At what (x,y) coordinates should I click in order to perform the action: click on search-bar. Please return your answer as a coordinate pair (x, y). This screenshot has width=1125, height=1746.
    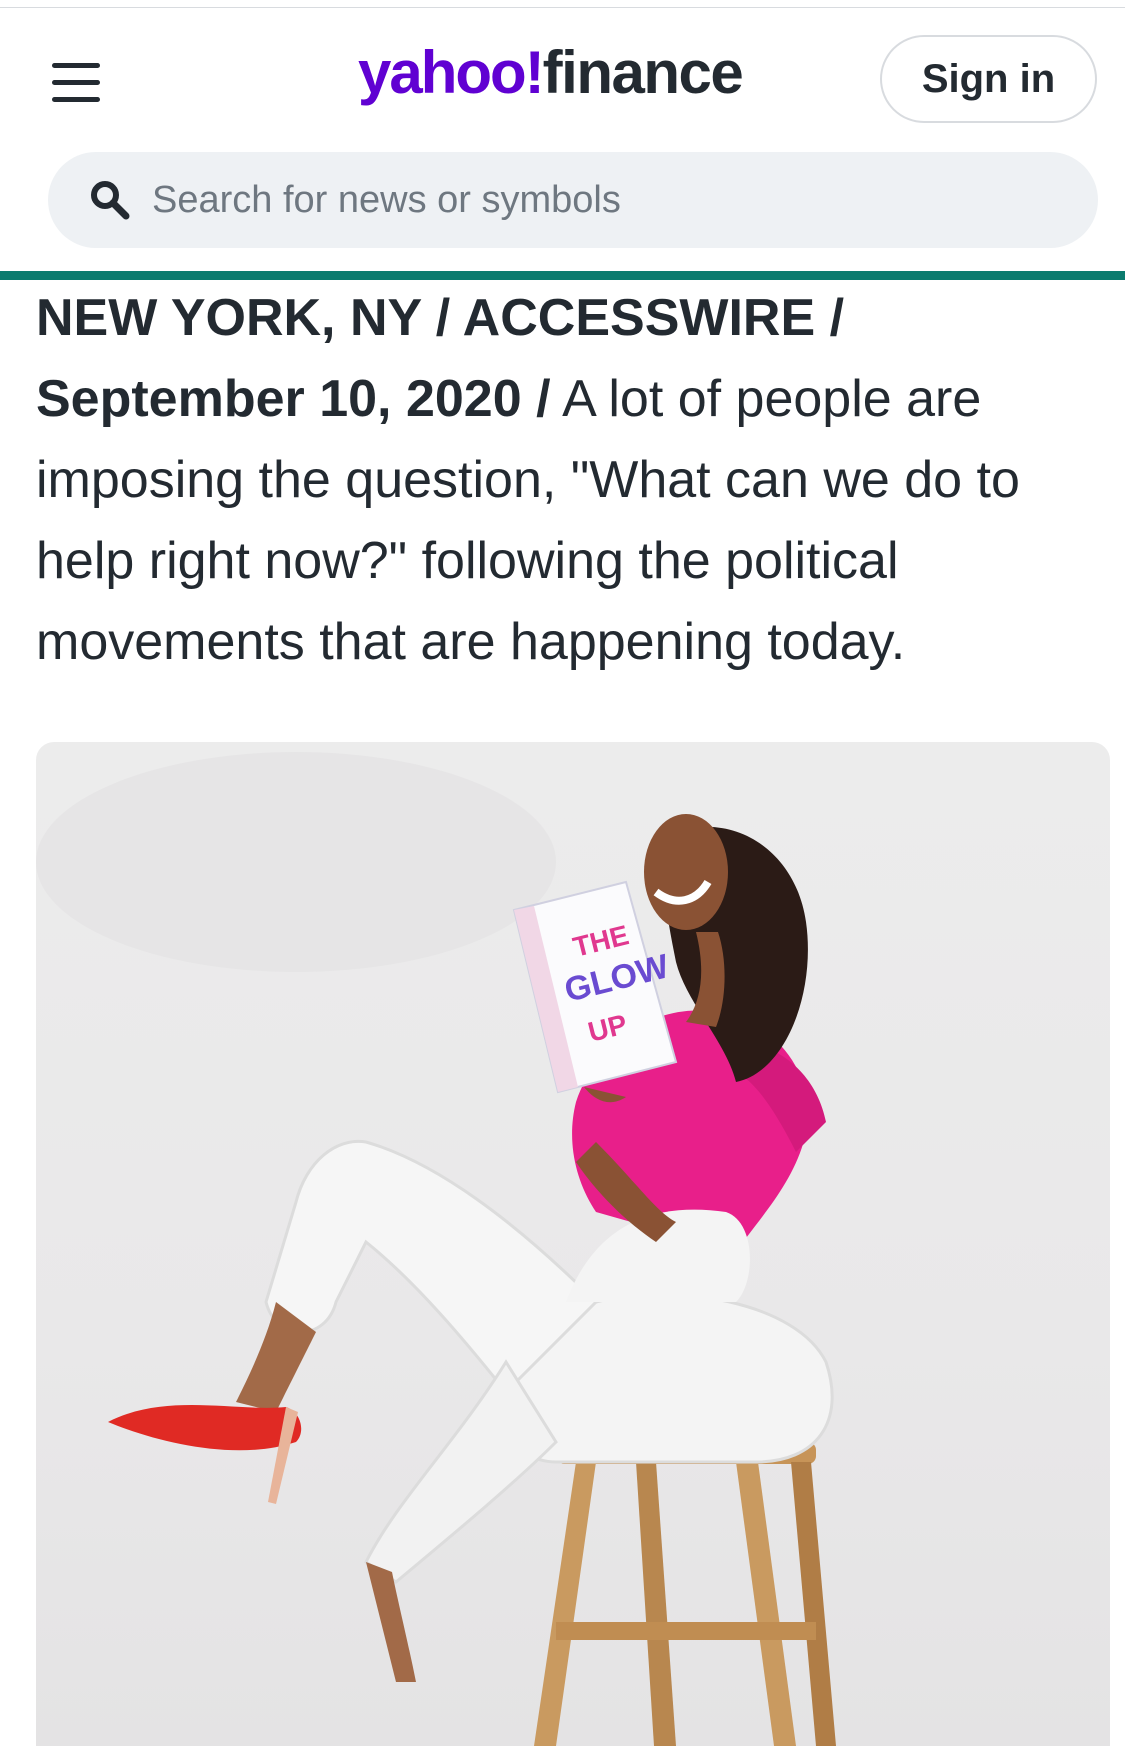
    Looking at the image, I should click on (573, 200).